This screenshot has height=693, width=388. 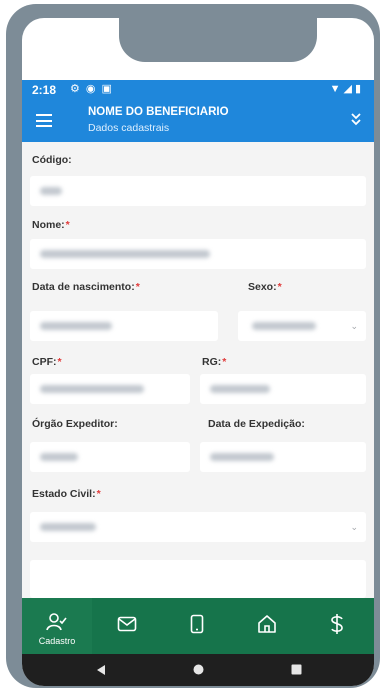 I want to click on chevron-double-down-icon, so click(x=356, y=119).